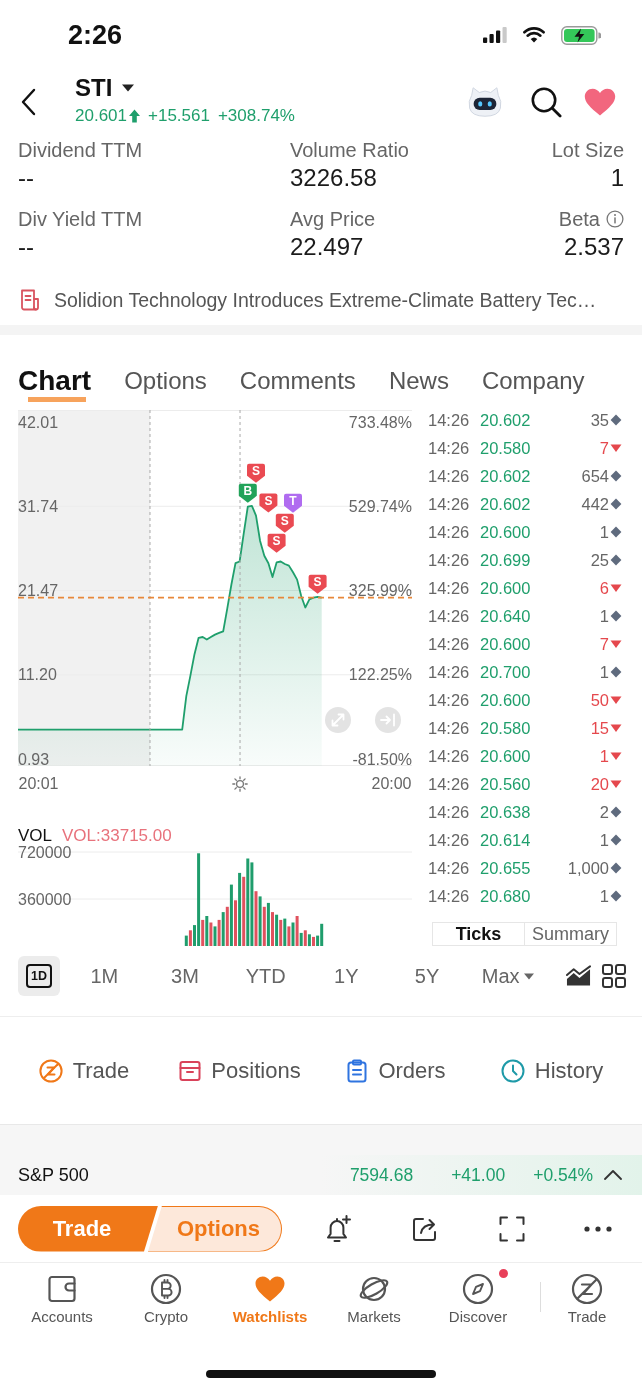 This screenshot has height=1389, width=642. I want to click on robot-icon, so click(485, 102).